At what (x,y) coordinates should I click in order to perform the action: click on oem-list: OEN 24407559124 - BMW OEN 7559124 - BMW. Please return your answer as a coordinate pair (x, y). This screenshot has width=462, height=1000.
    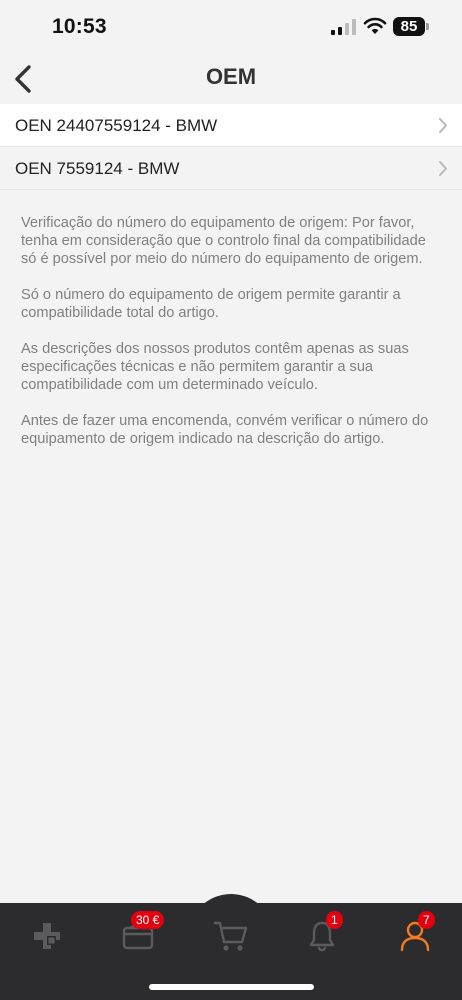
    Looking at the image, I should click on (231, 147).